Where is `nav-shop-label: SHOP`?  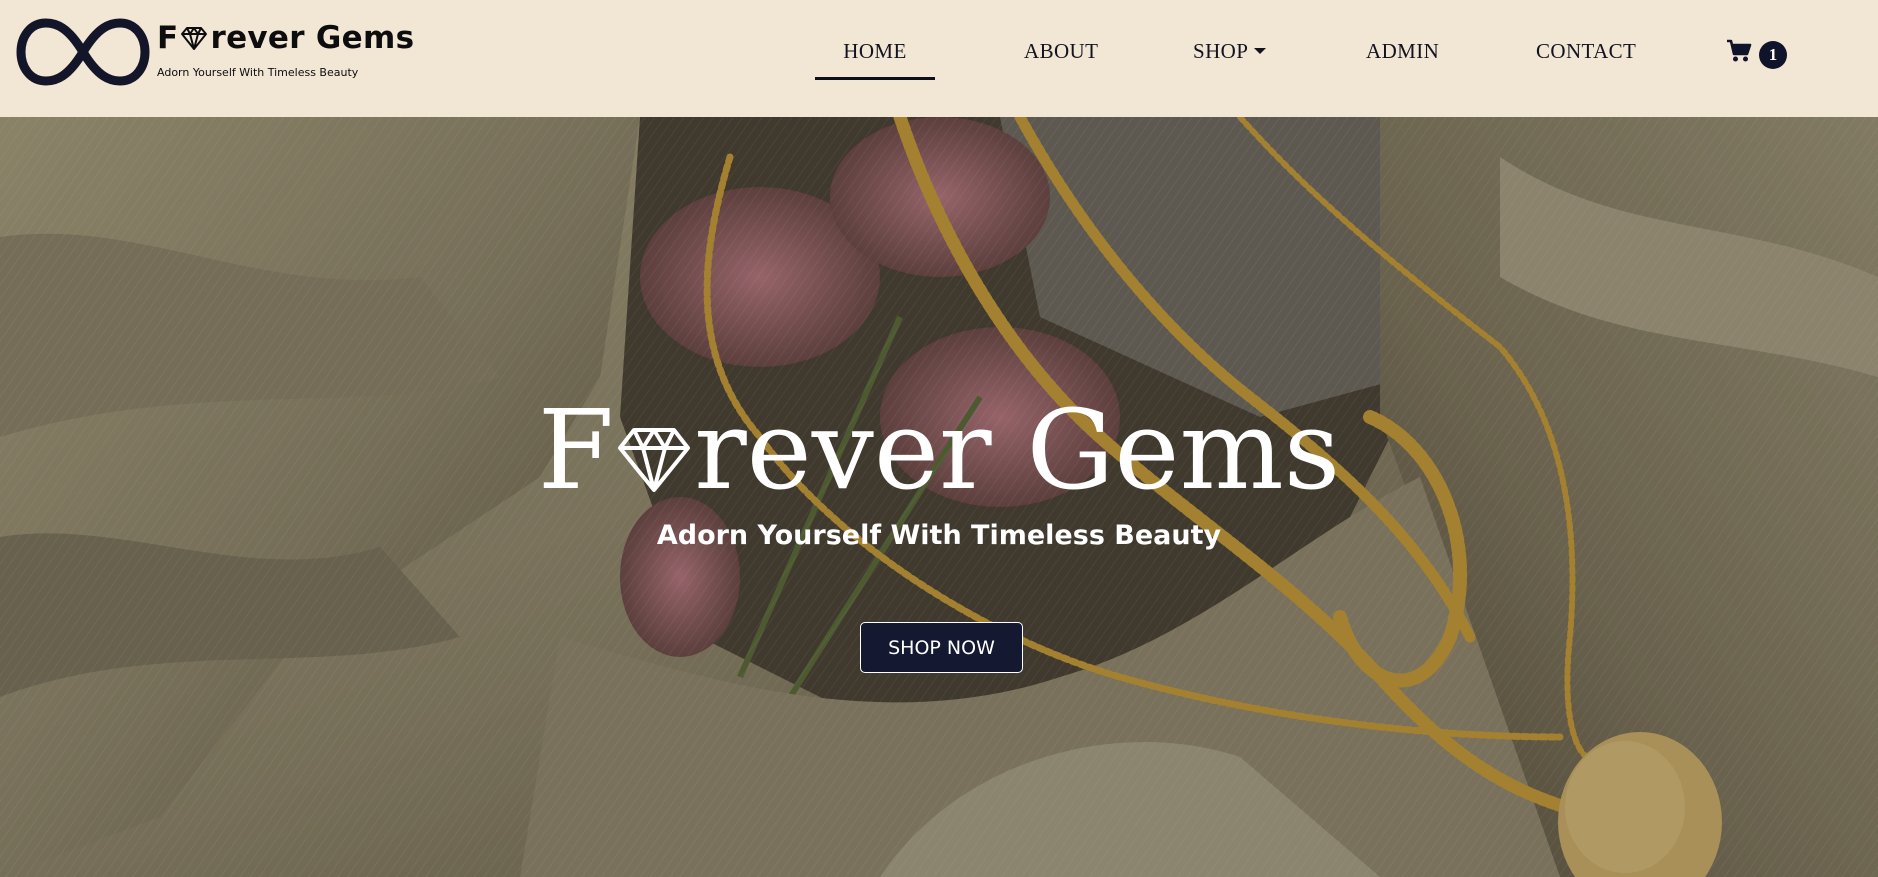
nav-shop-label: SHOP is located at coordinates (1221, 51).